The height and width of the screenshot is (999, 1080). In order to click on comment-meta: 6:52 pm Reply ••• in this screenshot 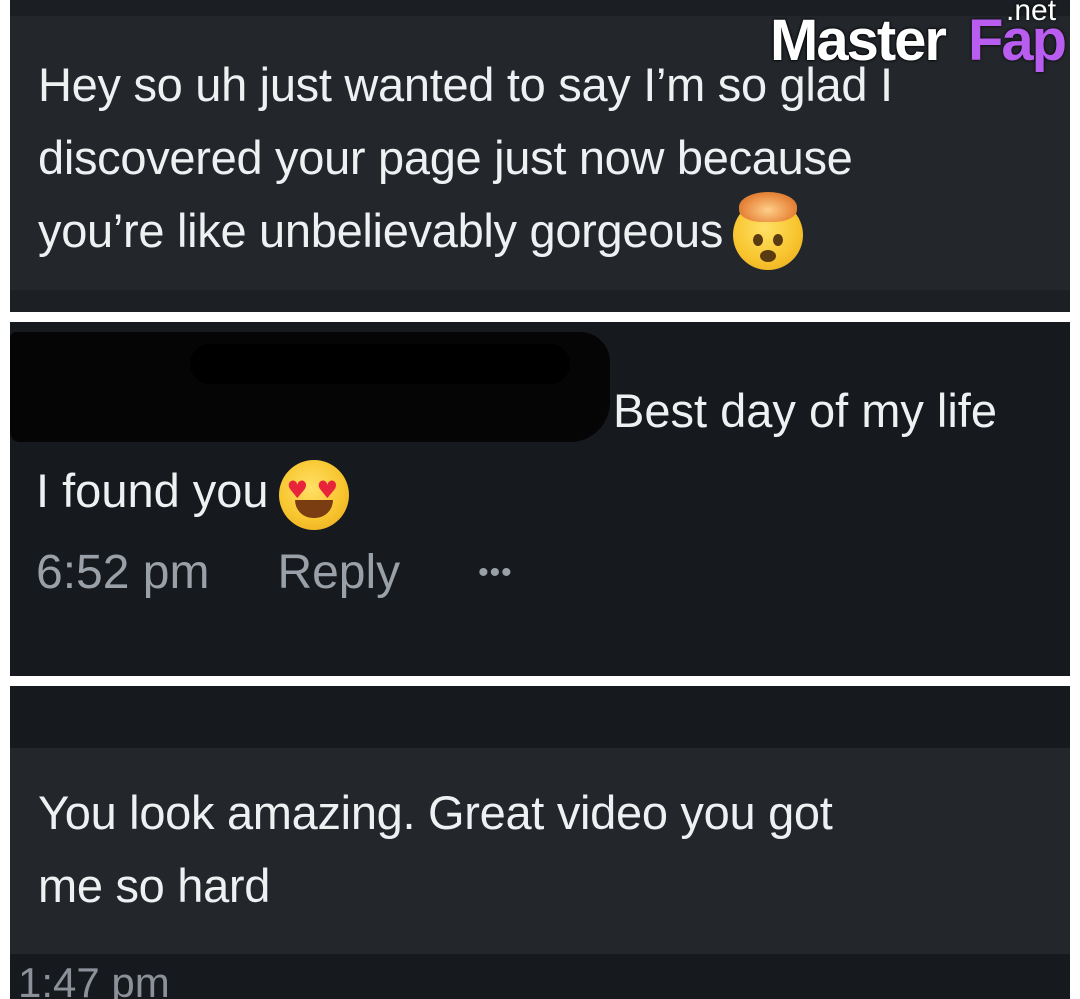, I will do `click(274, 573)`.